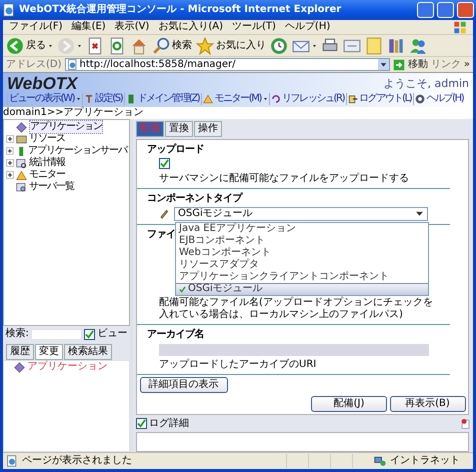  What do you see at coordinates (21, 127) in the screenshot?
I see `diamond-icon` at bounding box center [21, 127].